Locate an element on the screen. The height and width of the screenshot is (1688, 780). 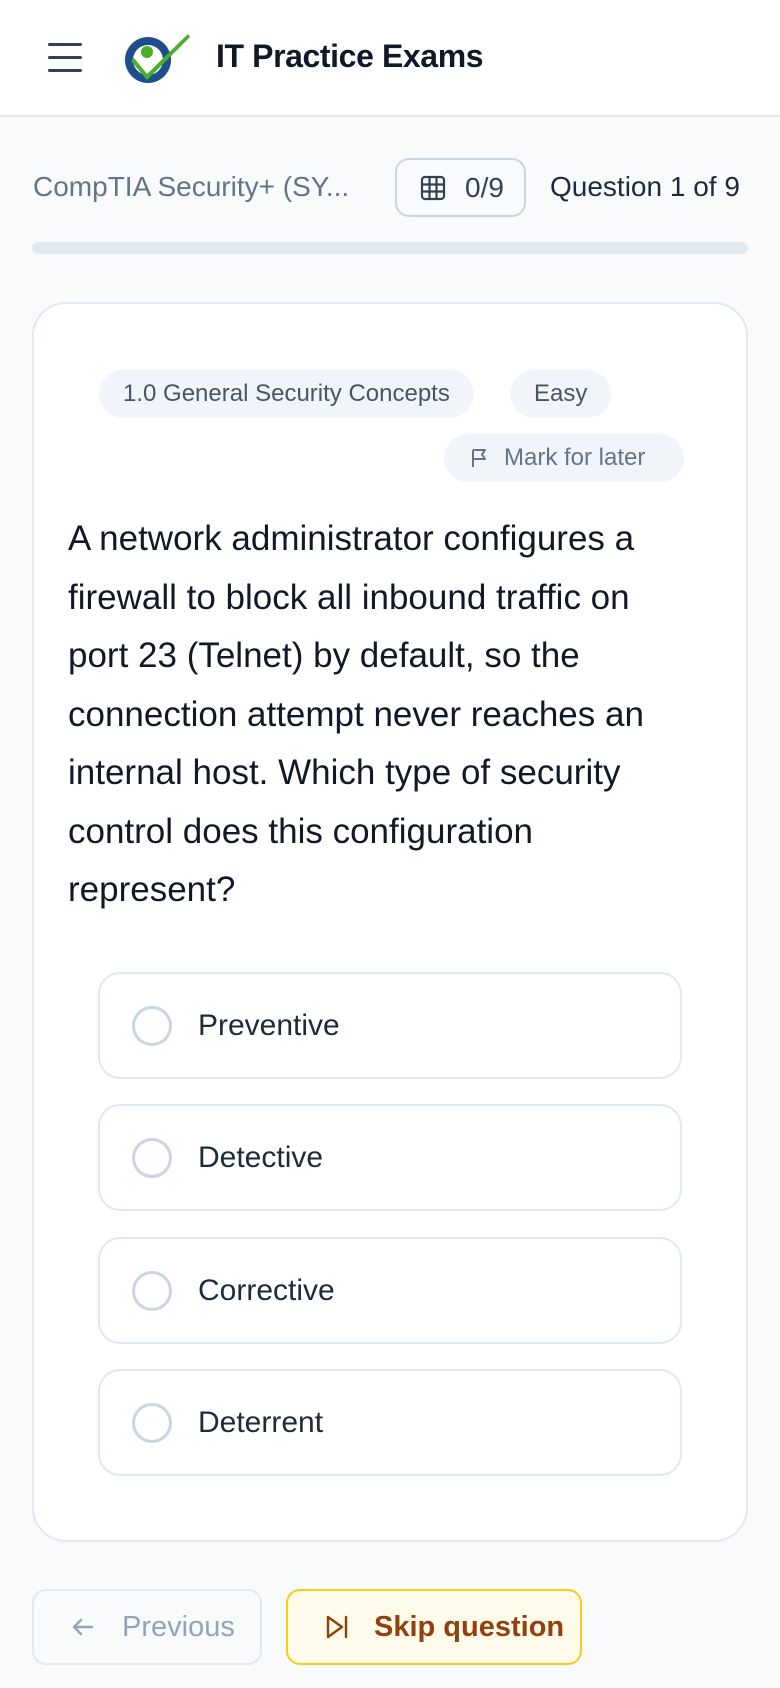
mark-for-later-button: Mark for later is located at coordinates (564, 458).